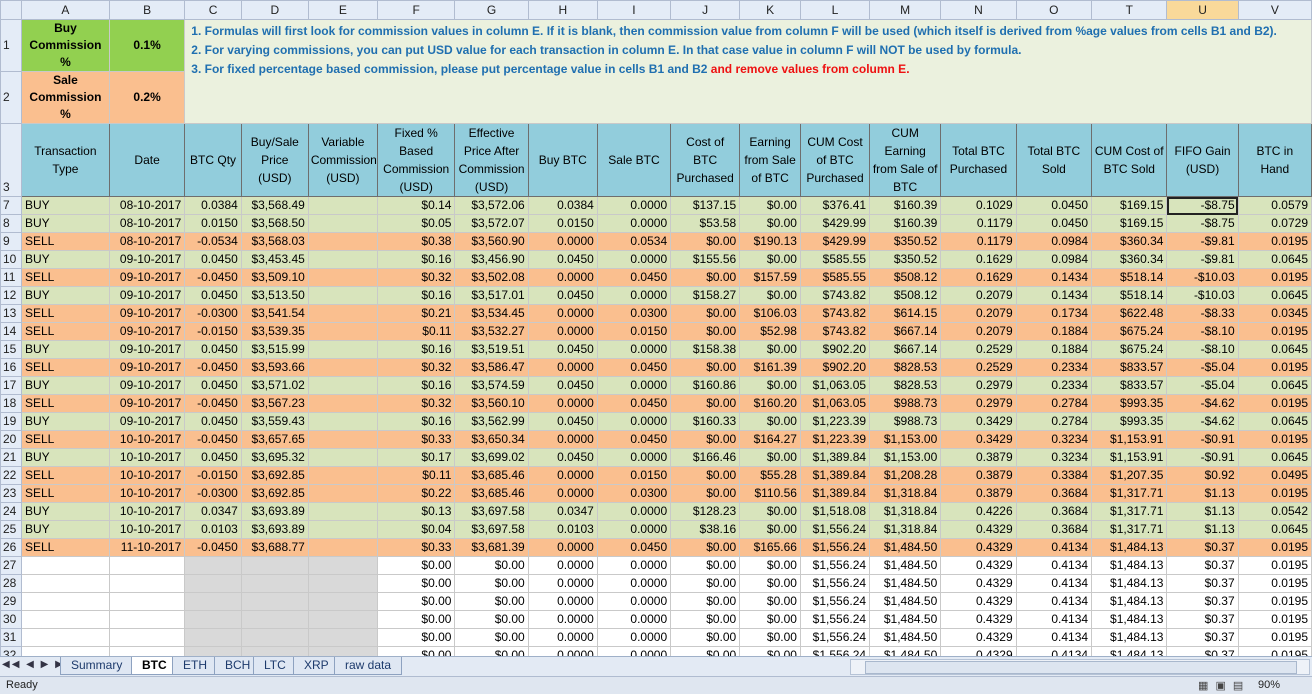 The height and width of the screenshot is (694, 1312). Describe the element at coordinates (835, 493) in the screenshot. I see `table-cell: $1,389.84` at that location.